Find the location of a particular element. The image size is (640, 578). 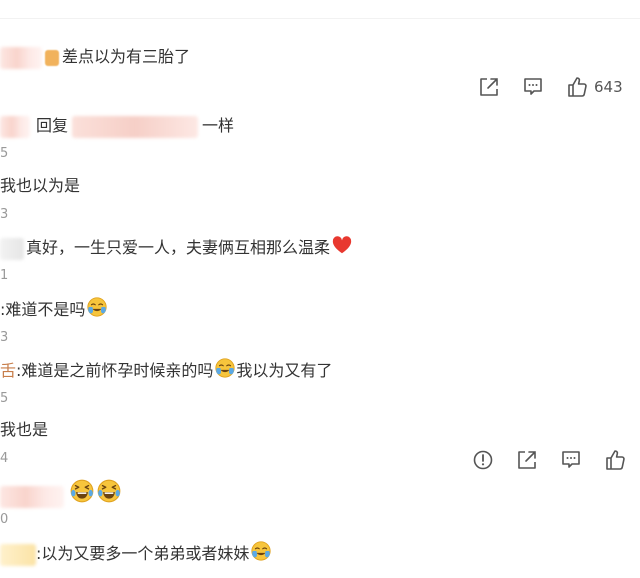

report-button is located at coordinates (483, 460).